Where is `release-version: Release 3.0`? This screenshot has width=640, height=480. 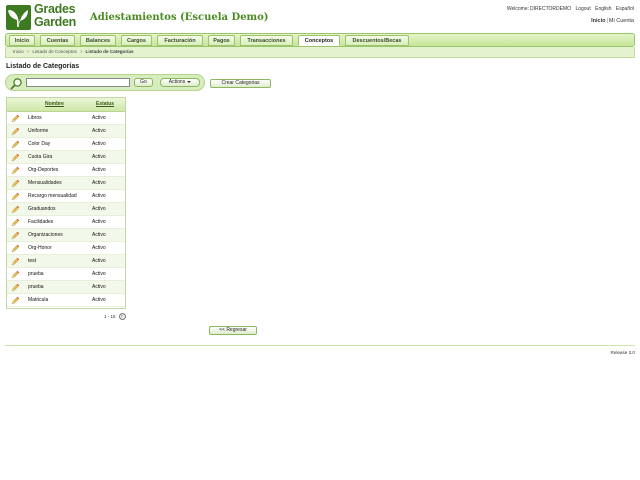 release-version: Release 3.0 is located at coordinates (622, 352).